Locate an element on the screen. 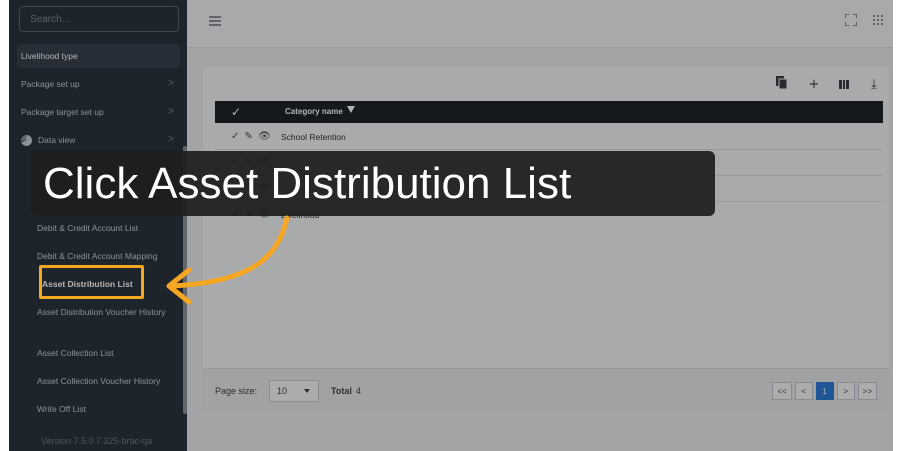  apps-grid-icon is located at coordinates (878, 20).